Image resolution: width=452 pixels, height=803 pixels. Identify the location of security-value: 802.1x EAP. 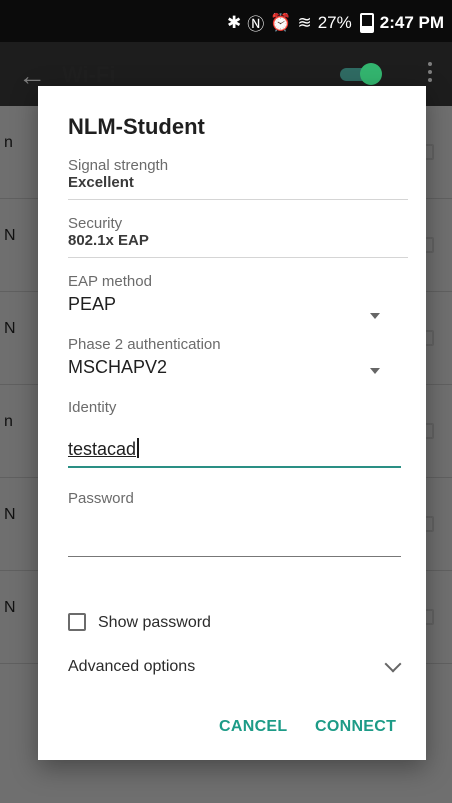
(108, 240).